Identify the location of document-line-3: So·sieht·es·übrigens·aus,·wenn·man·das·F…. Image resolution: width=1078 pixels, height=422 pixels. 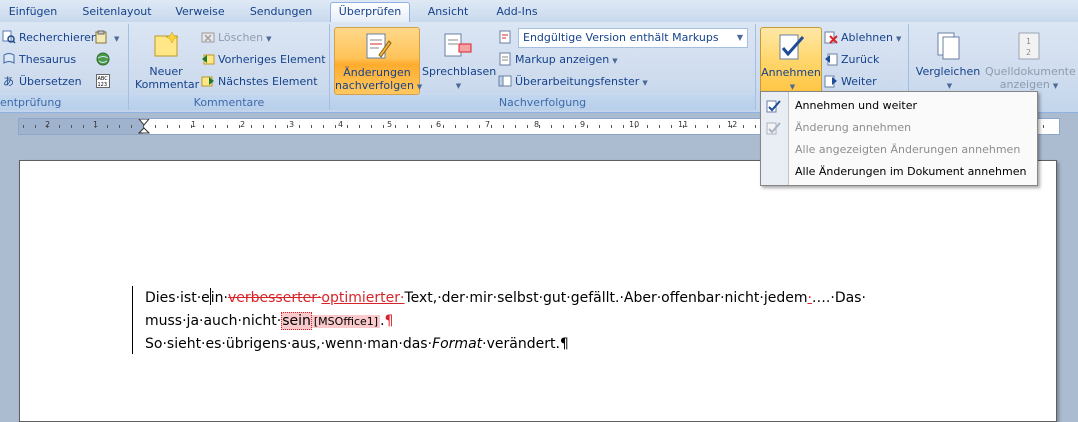
(357, 344).